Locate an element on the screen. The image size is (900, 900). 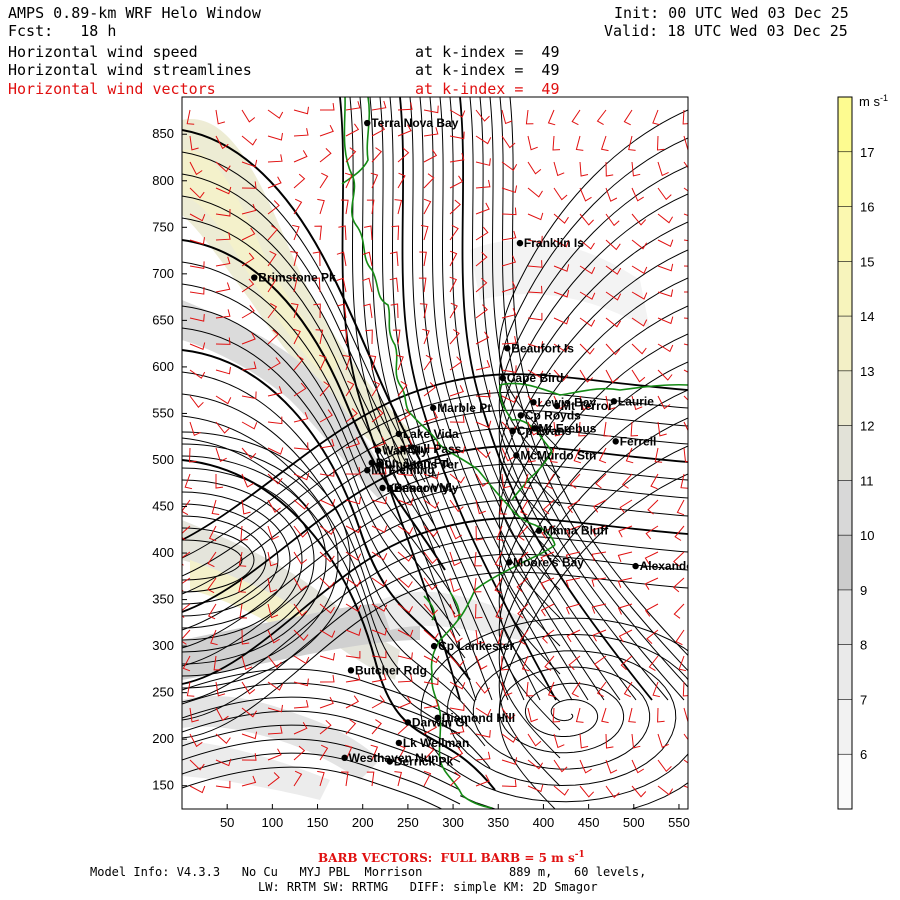
place-label: Diamond Hill is located at coordinates (478, 718).